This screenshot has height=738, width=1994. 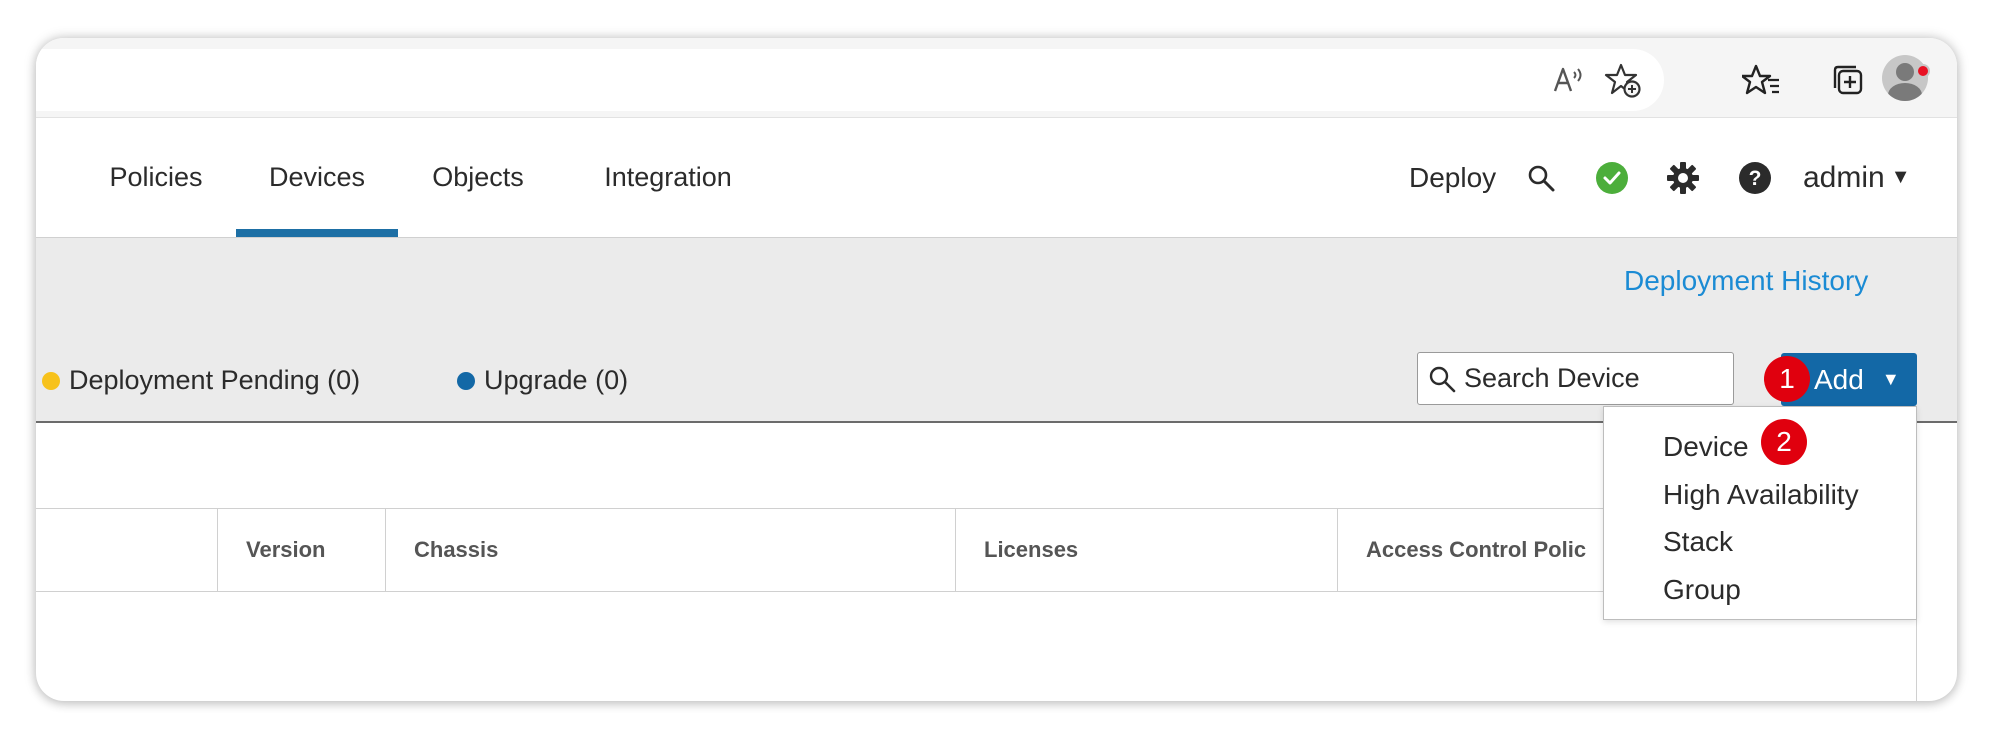 I want to click on tab-integration: Integration, so click(x=668, y=177).